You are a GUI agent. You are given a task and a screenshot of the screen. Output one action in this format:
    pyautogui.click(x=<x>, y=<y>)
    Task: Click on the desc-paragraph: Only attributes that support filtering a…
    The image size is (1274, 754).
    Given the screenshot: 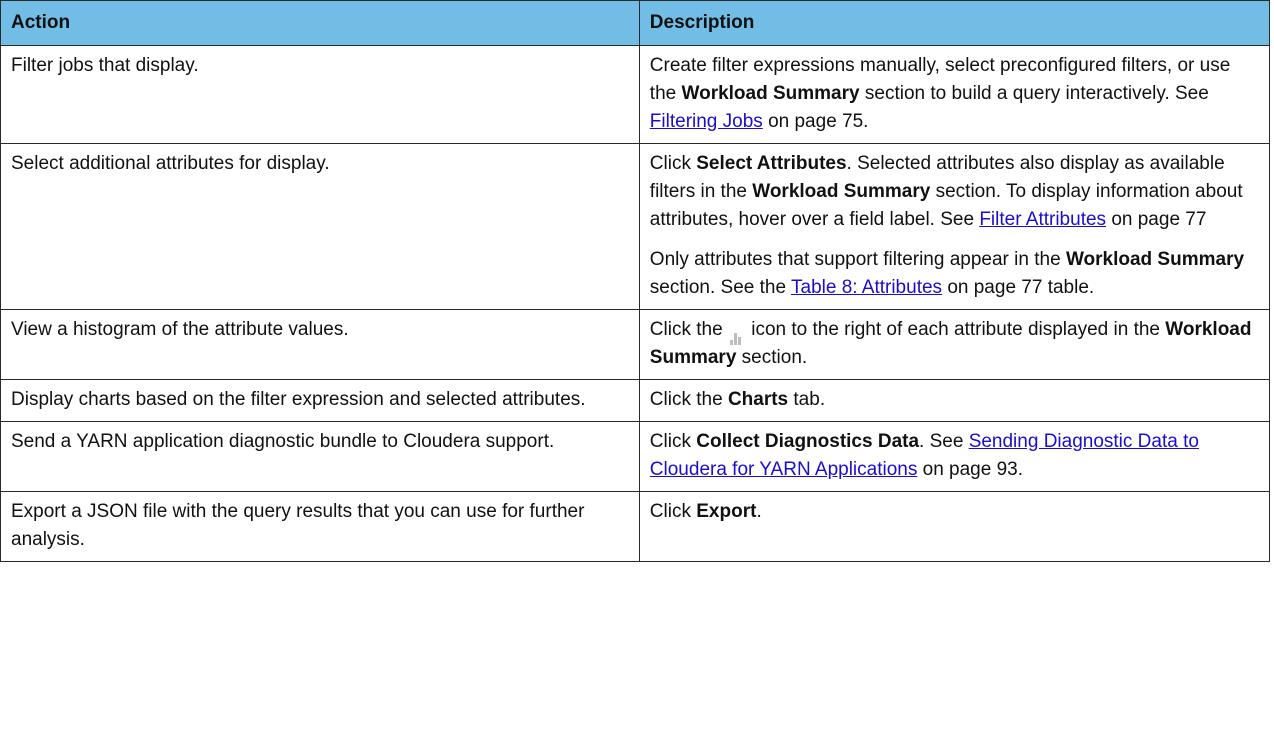 What is the action you would take?
    pyautogui.click(x=954, y=274)
    